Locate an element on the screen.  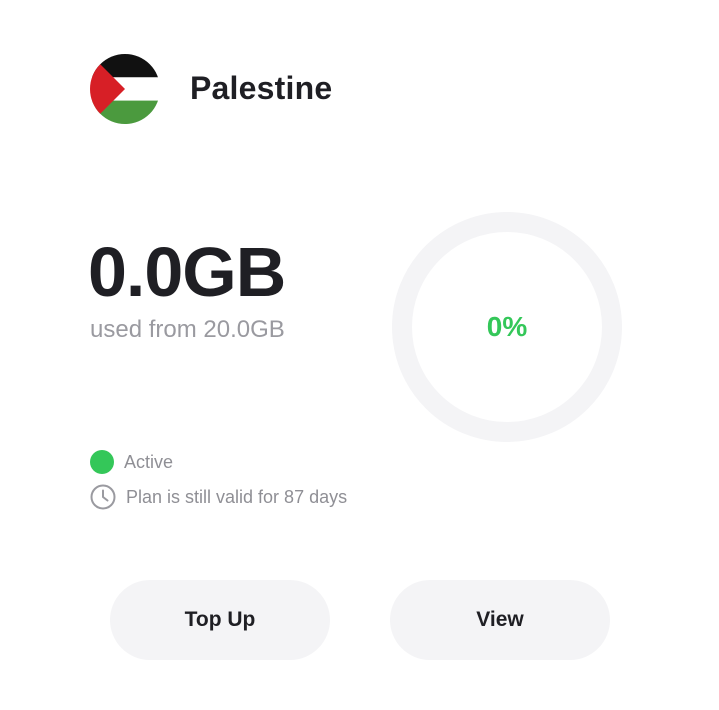
validity-row: Plan is still valid for 87 days is located at coordinates (218, 497).